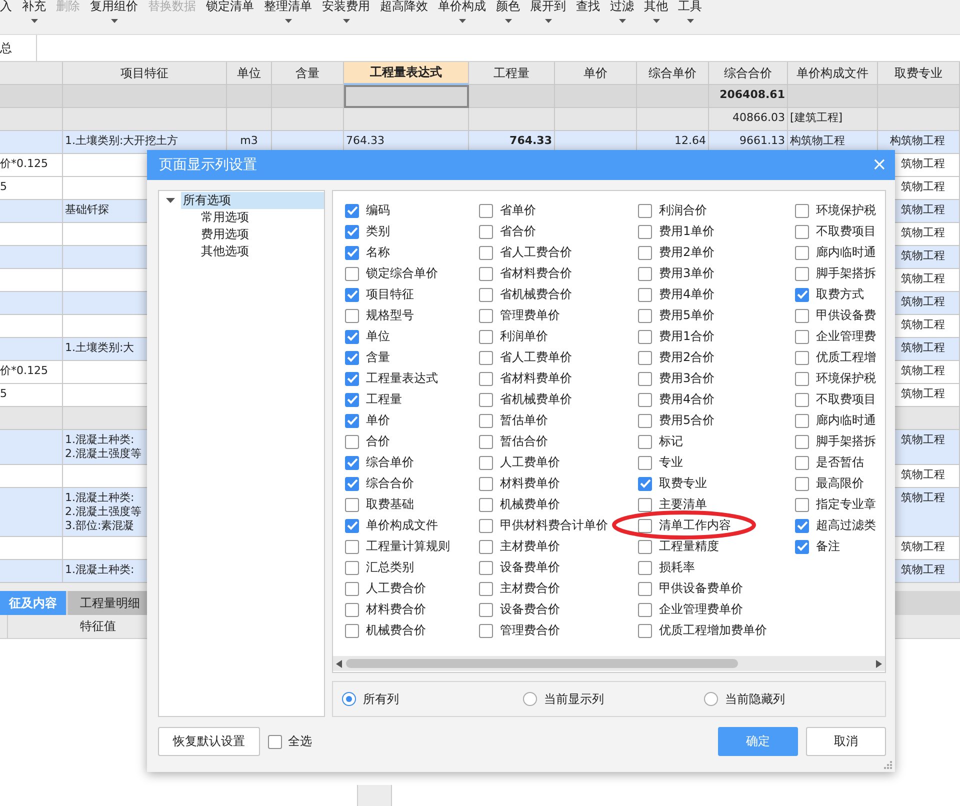 The width and height of the screenshot is (960, 806). Describe the element at coordinates (225, 251) in the screenshot. I see `tree-item: 其他选项` at that location.